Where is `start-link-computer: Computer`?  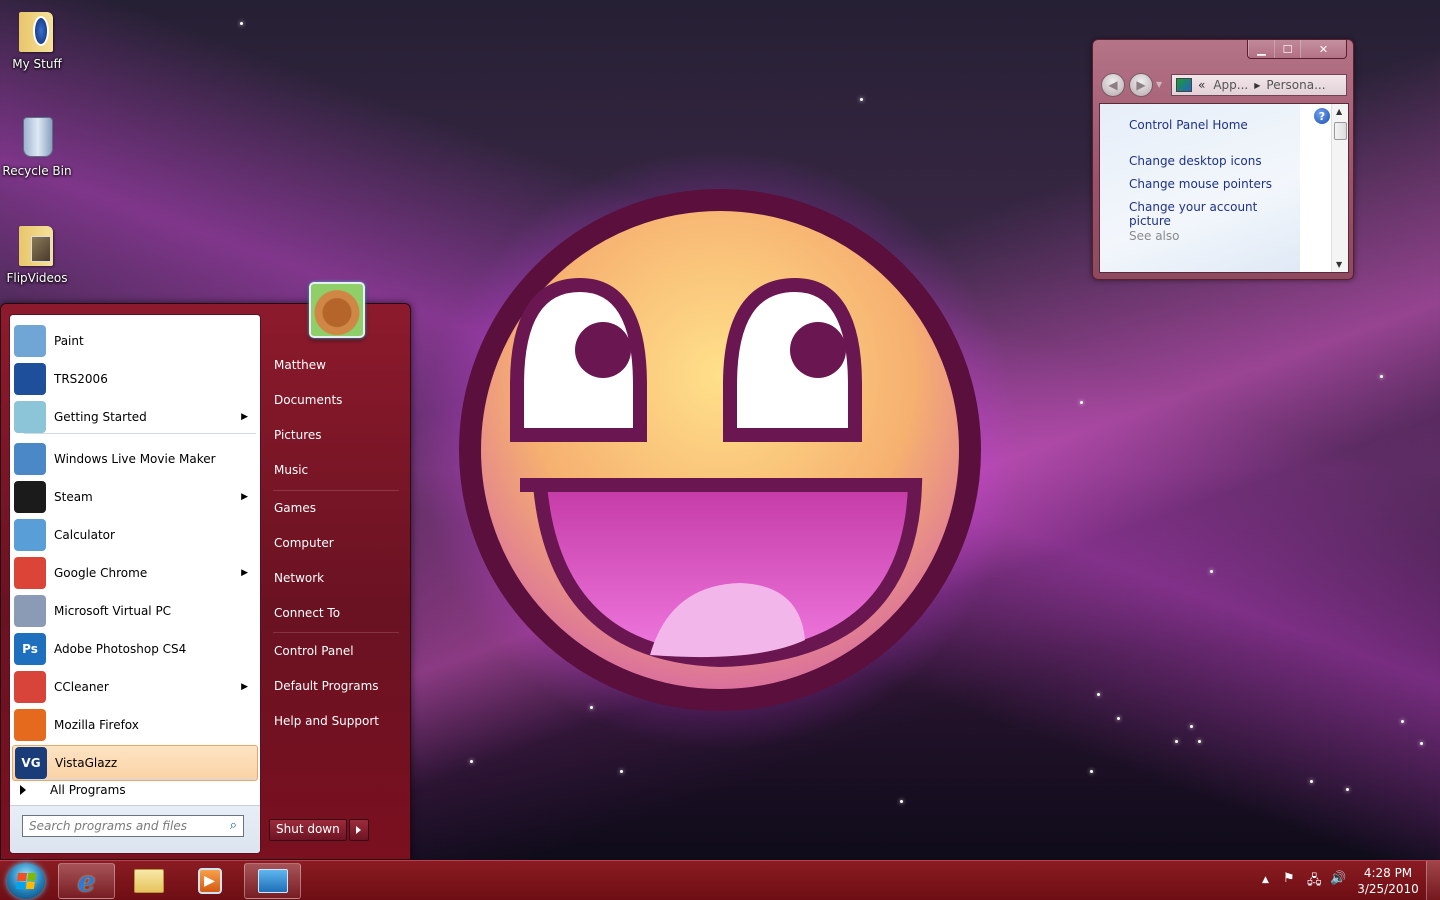
start-link-computer: Computer is located at coordinates (304, 543).